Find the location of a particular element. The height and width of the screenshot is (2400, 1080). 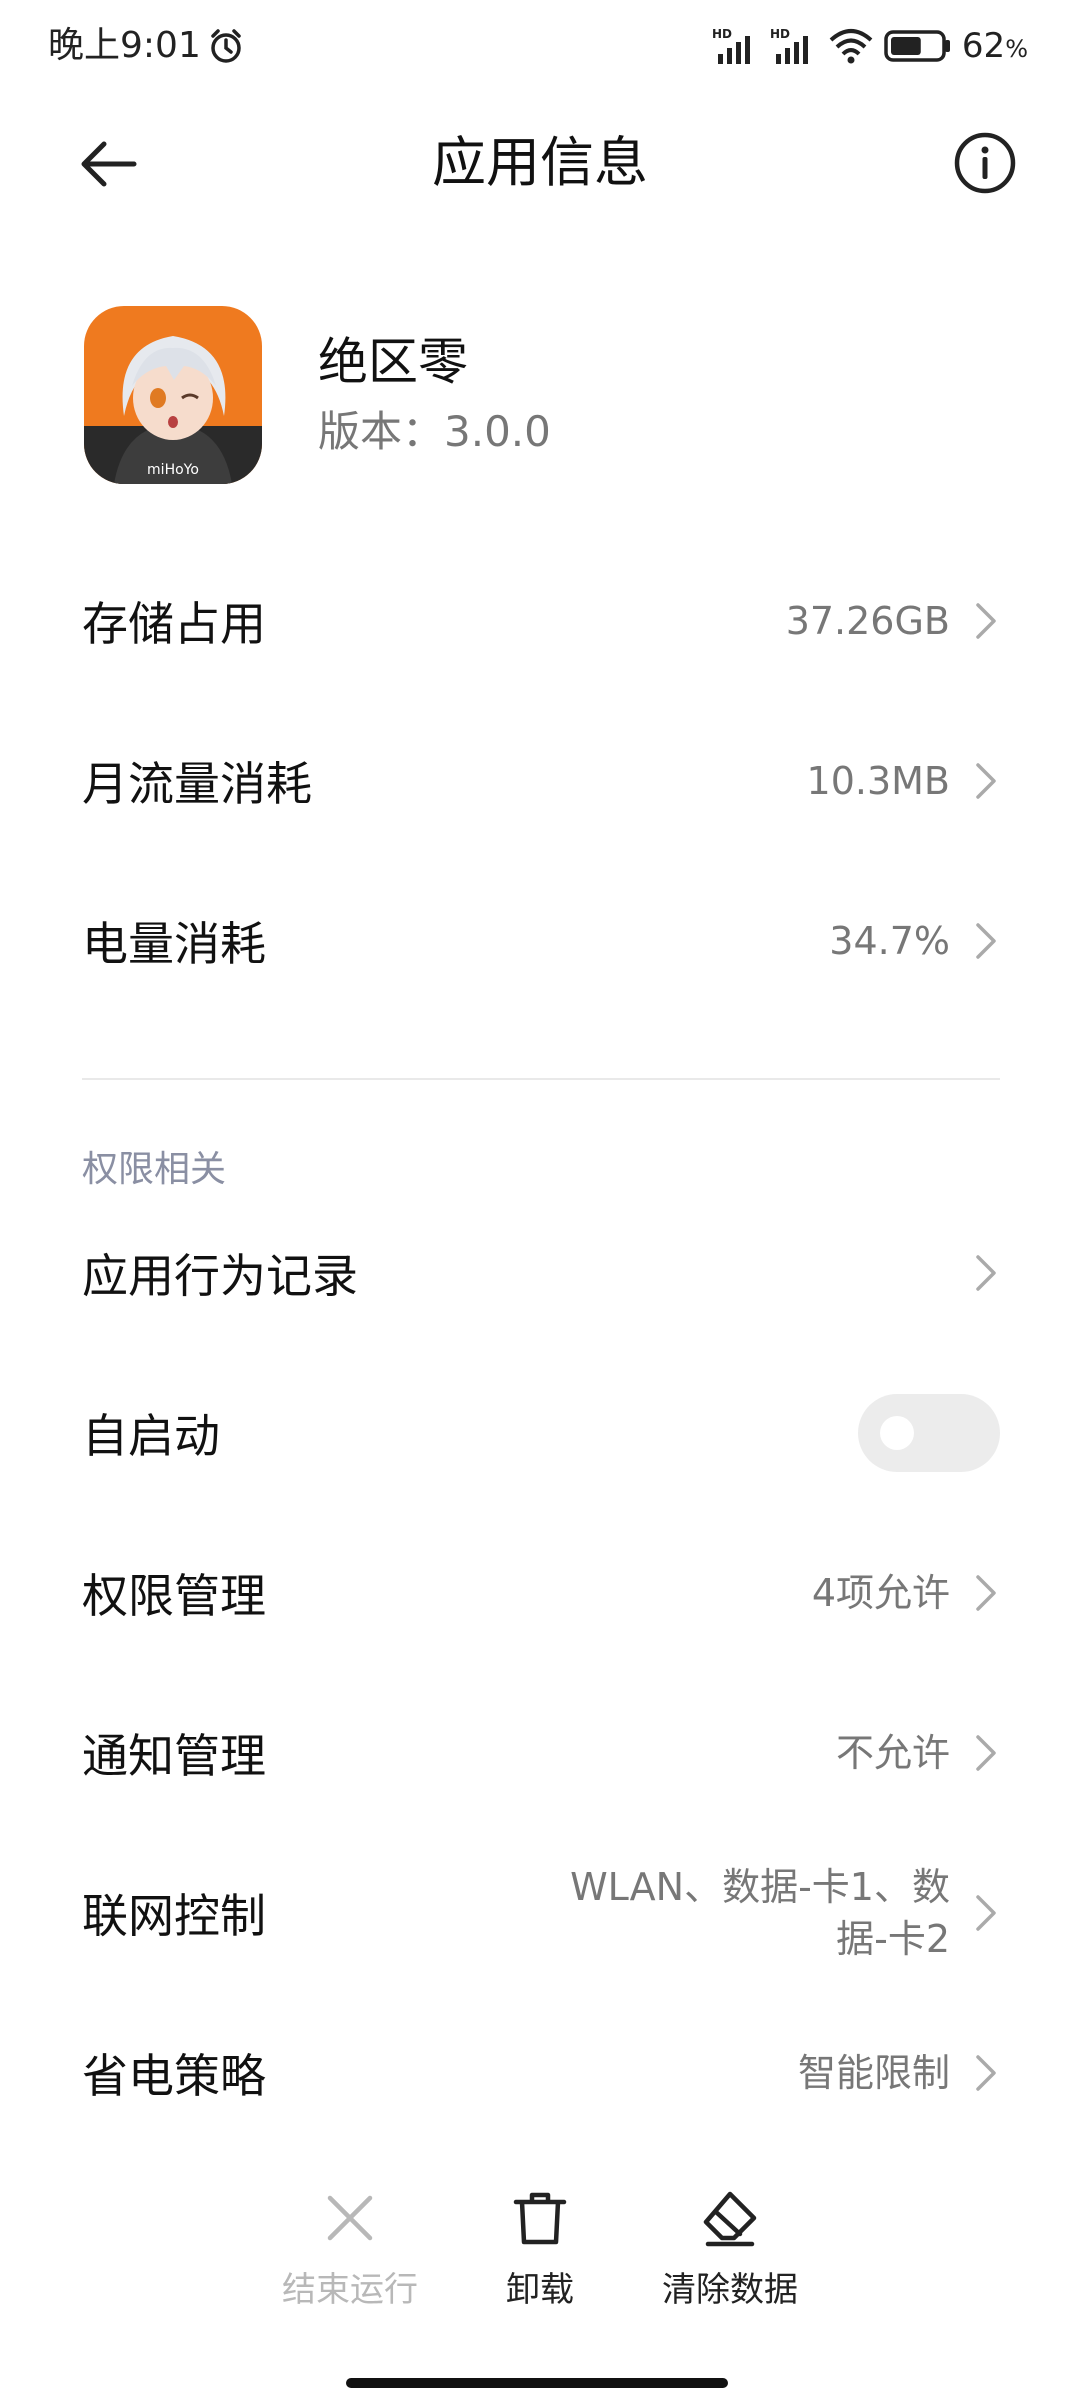

divider is located at coordinates (541, 1079).